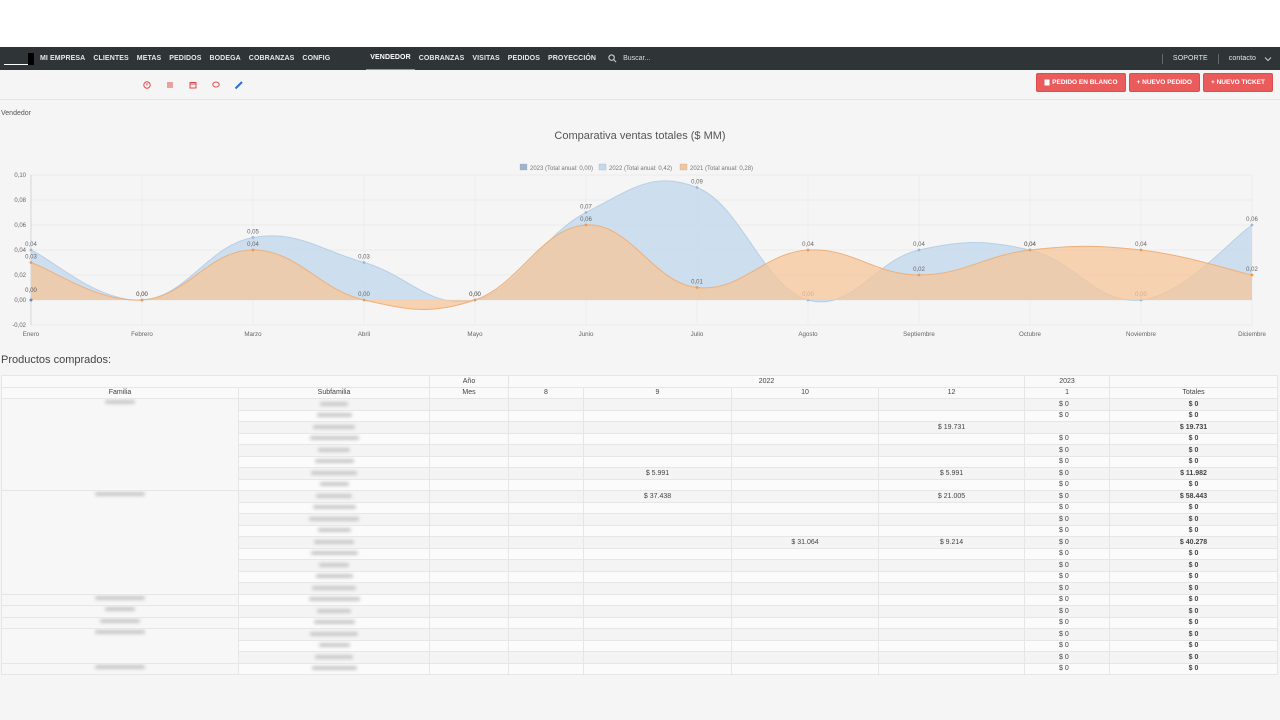  Describe the element at coordinates (524, 58) in the screenshot. I see `vendor-nav-item-3: PEDIDOS` at that location.